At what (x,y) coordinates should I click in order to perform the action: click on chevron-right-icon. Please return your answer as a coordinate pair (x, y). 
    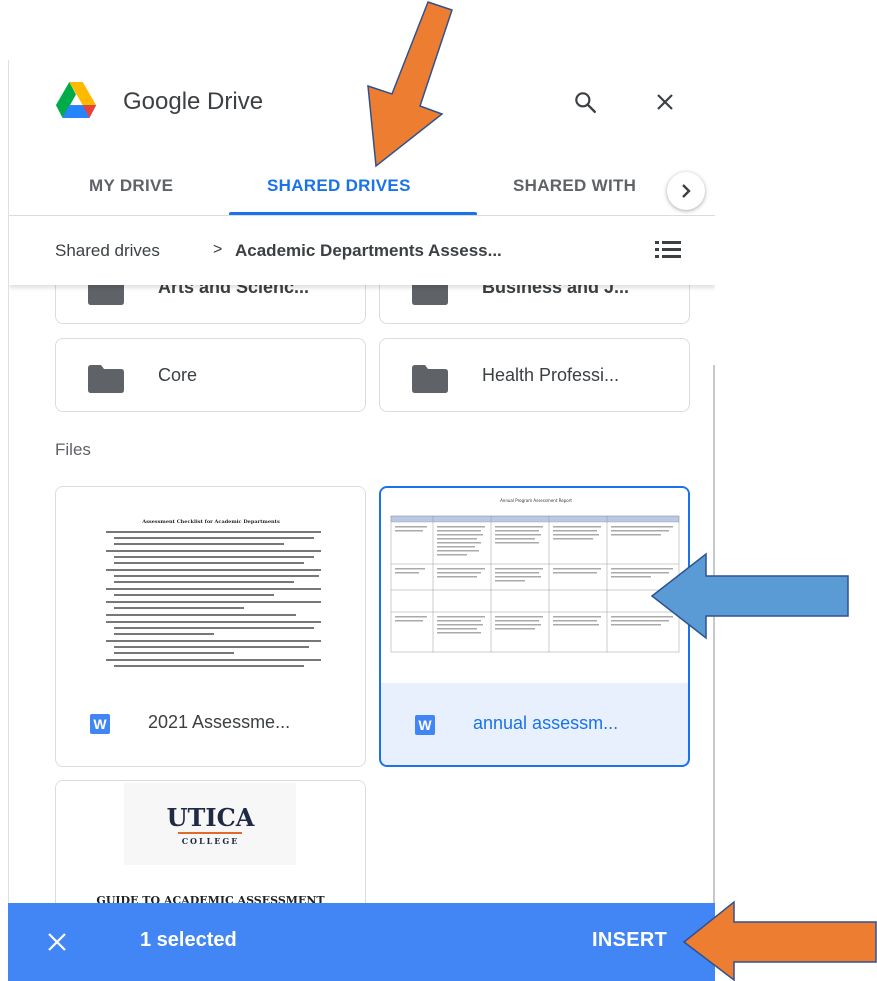
    Looking at the image, I should click on (686, 191).